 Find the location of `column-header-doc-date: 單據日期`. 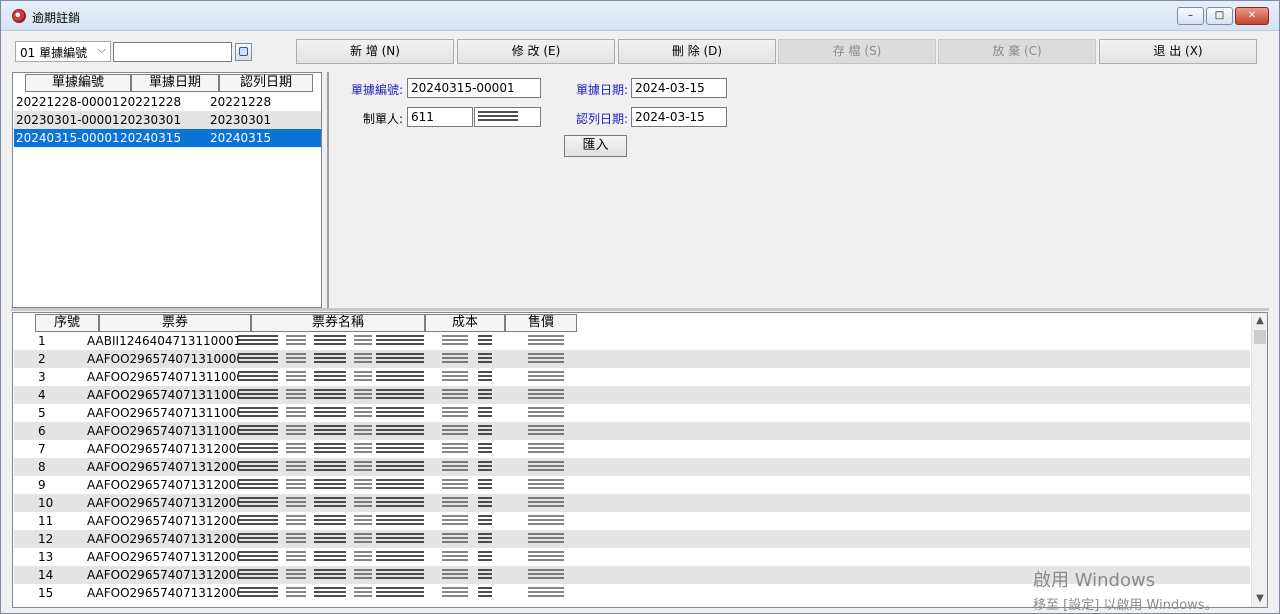

column-header-doc-date: 單據日期 is located at coordinates (175, 83).